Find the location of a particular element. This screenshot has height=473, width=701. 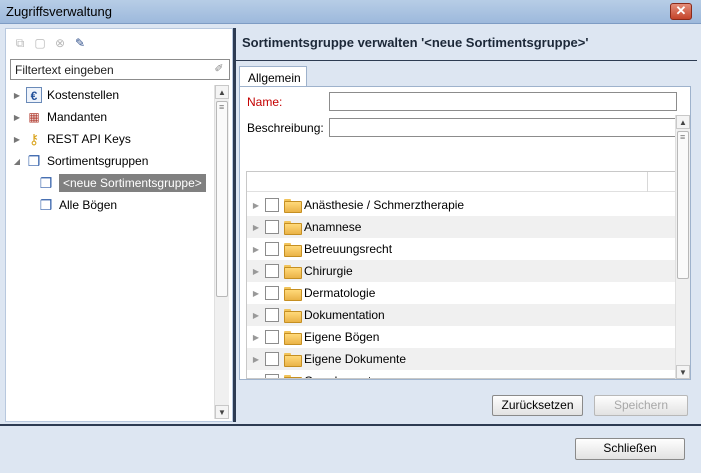

eraser-icon: ✐ is located at coordinates (219, 69).